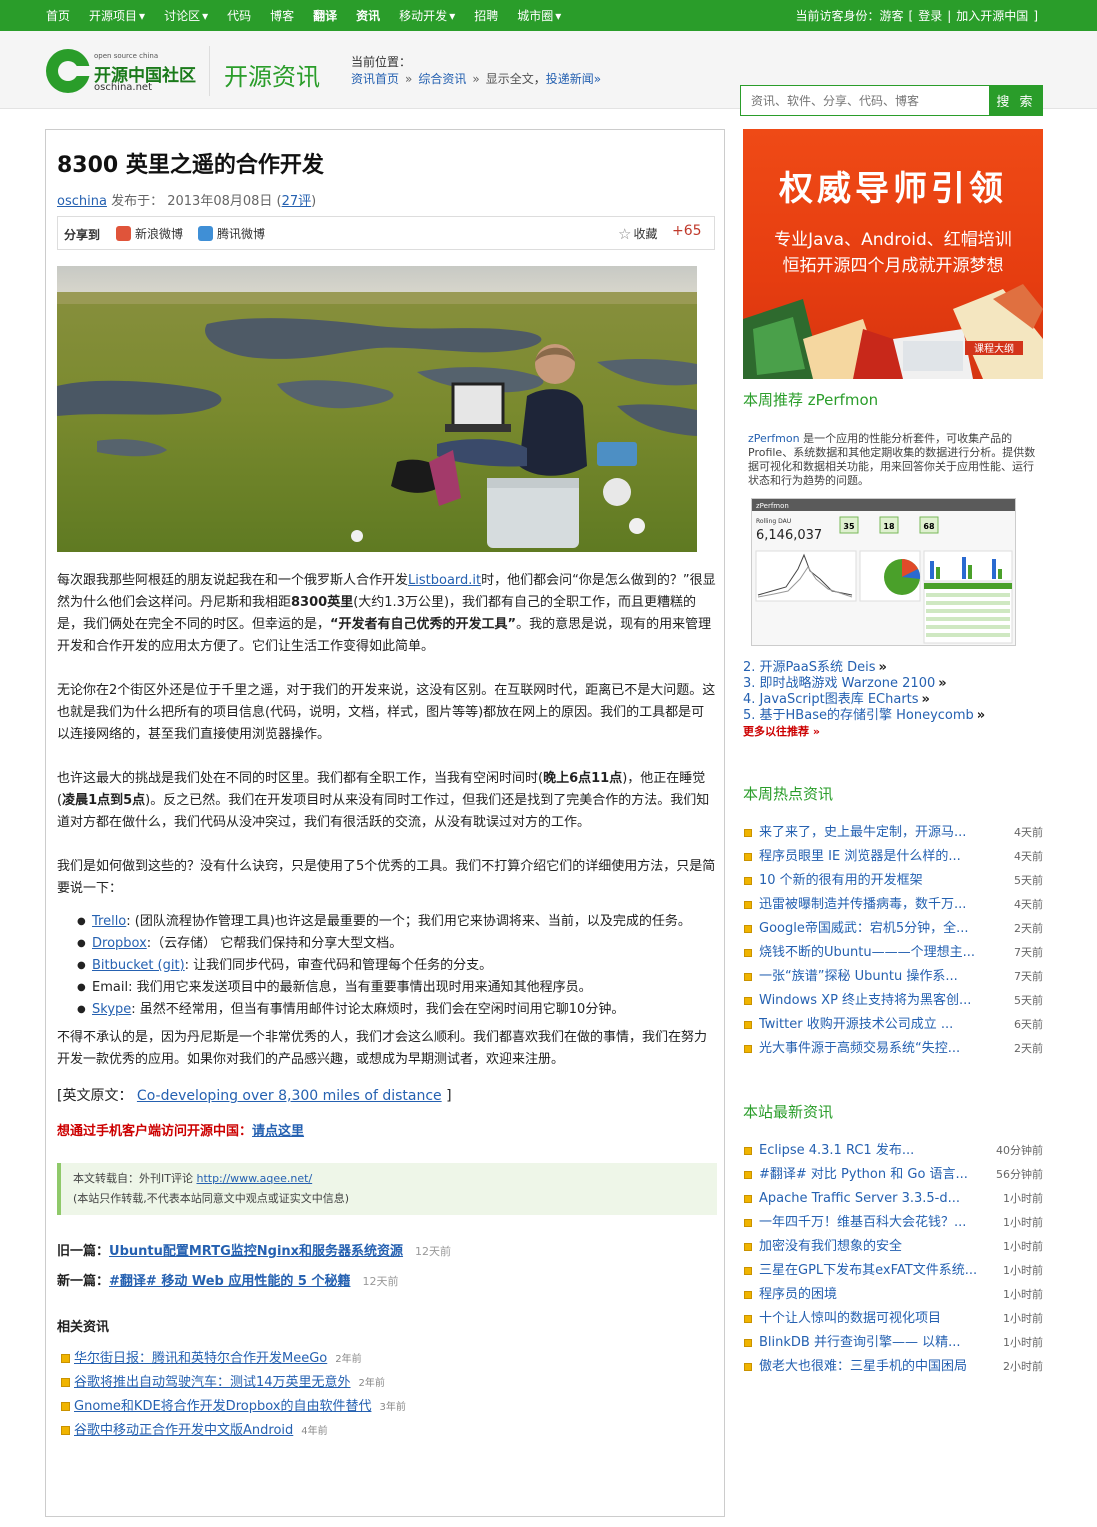 The height and width of the screenshot is (1527, 1097). Describe the element at coordinates (539, 15) in the screenshot. I see `nav-item: 城市圈 ▾` at that location.